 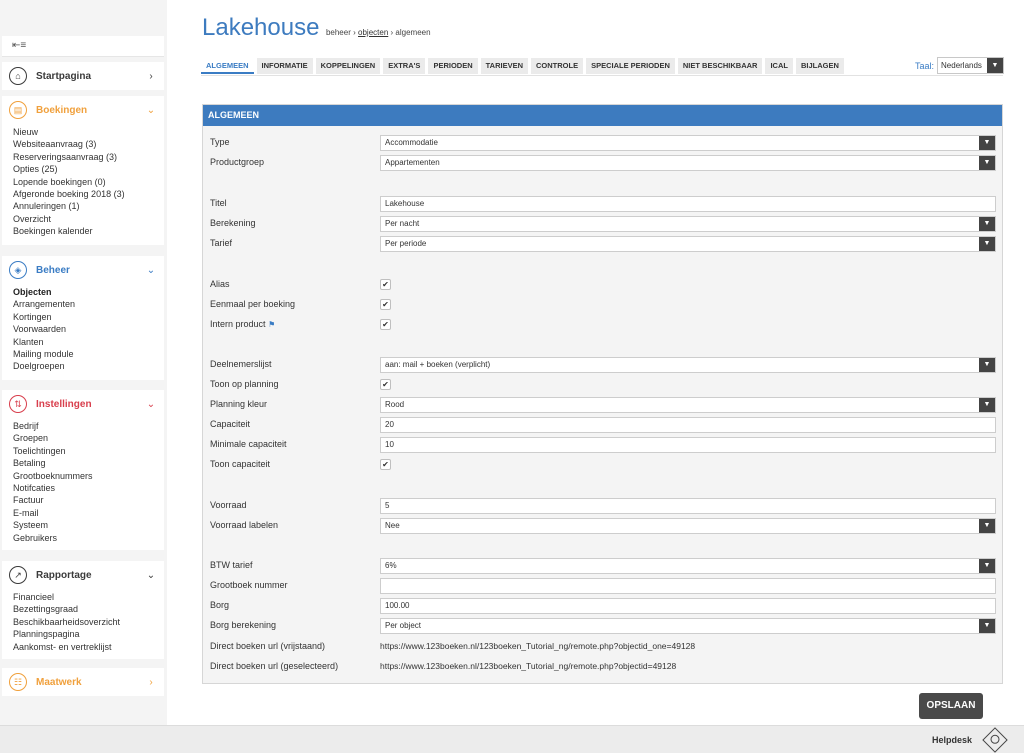 I want to click on sidebar-head-instellingen: ⇅ Instellingen ⌄, so click(x=83, y=404).